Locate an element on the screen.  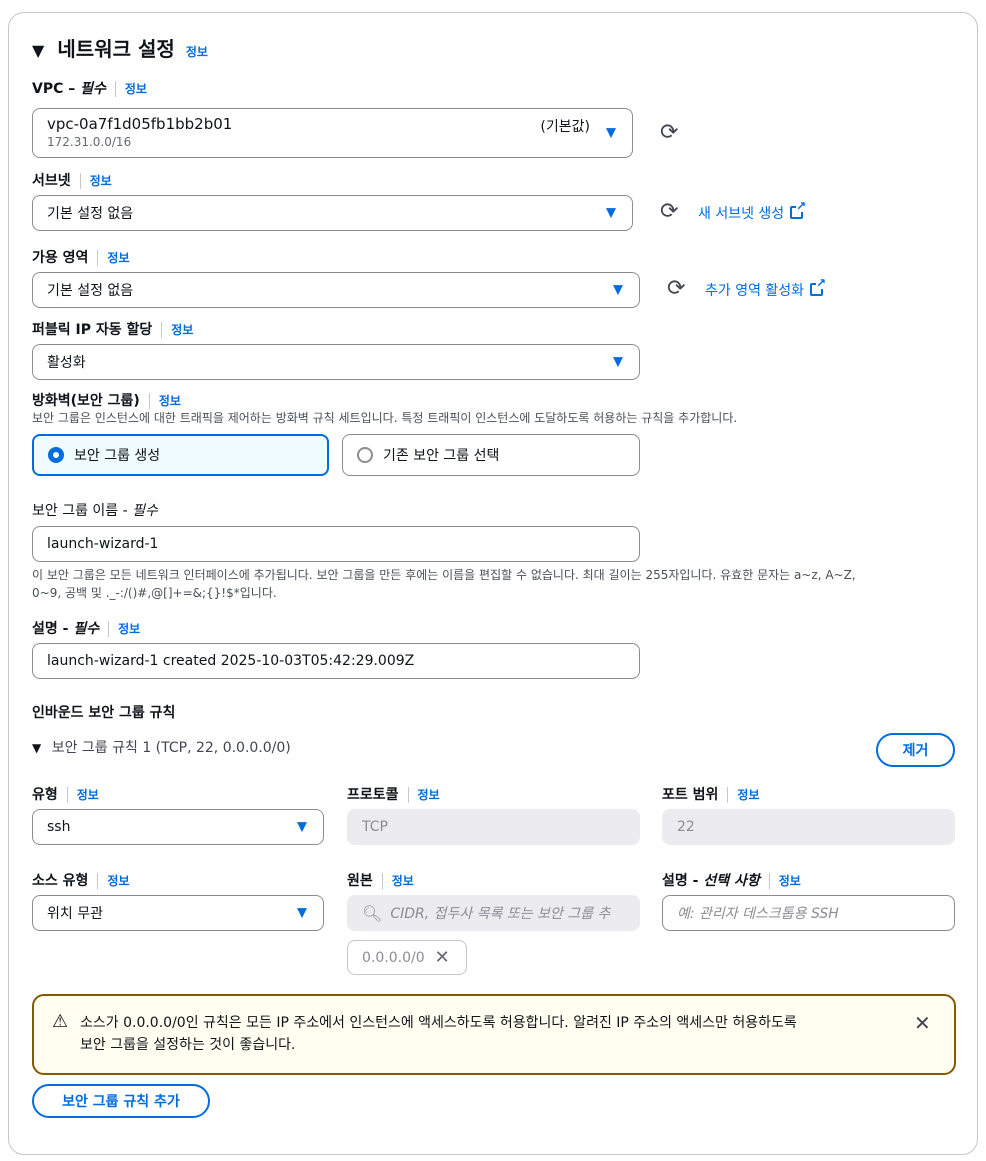
az-select: 기본 설정 없음 ▼ is located at coordinates (336, 290).